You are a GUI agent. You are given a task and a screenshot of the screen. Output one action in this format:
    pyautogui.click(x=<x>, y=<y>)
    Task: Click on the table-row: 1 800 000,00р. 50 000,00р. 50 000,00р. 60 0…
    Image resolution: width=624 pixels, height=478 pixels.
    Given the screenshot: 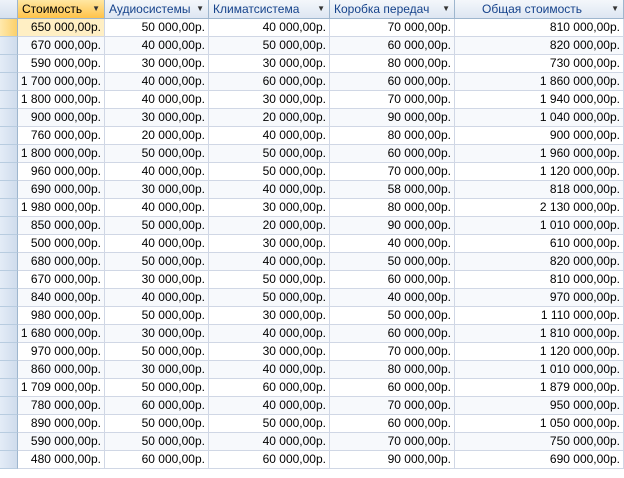 What is the action you would take?
    pyautogui.click(x=312, y=154)
    